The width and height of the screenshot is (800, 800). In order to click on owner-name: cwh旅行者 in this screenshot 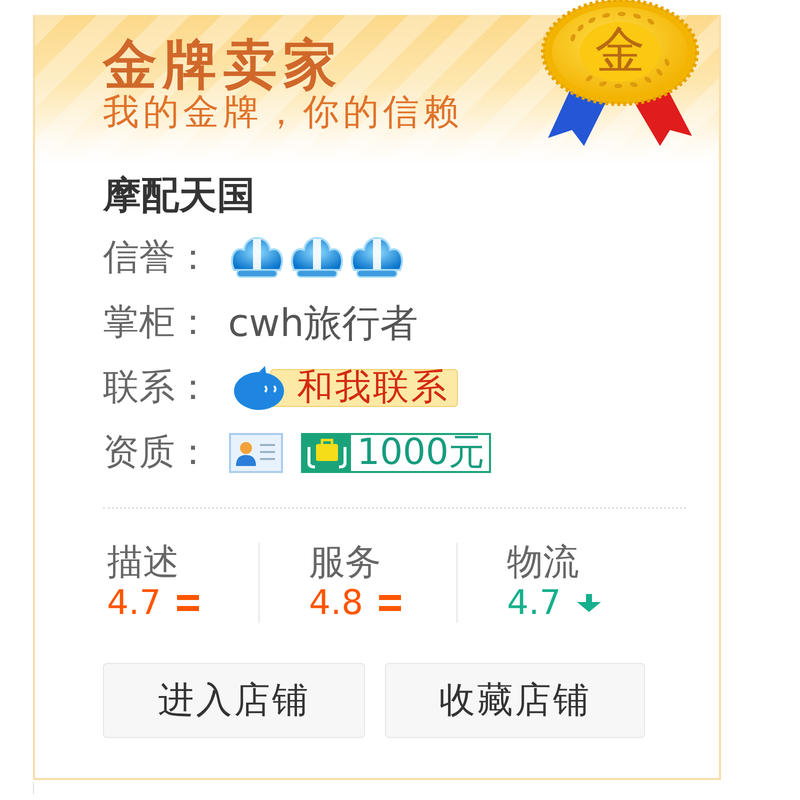, I will do `click(323, 322)`.